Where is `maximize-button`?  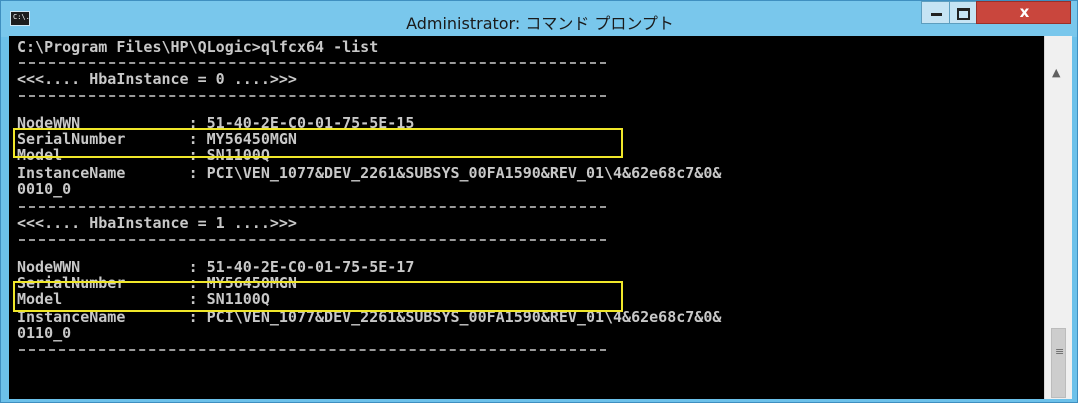
maximize-button is located at coordinates (963, 12).